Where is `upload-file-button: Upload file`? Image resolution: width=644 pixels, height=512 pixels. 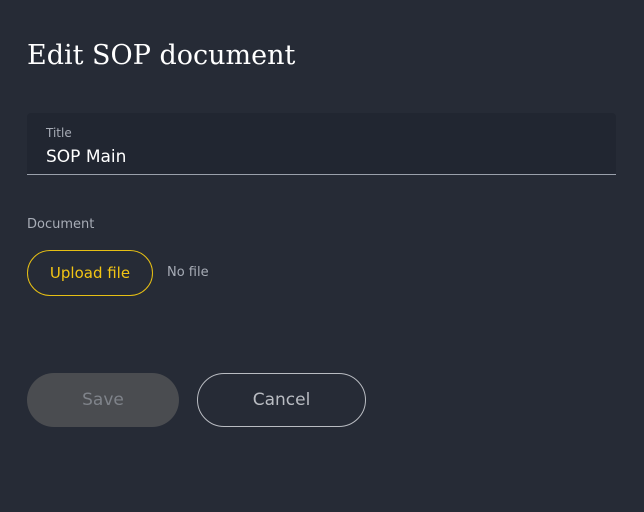
upload-file-button: Upload file is located at coordinates (90, 273).